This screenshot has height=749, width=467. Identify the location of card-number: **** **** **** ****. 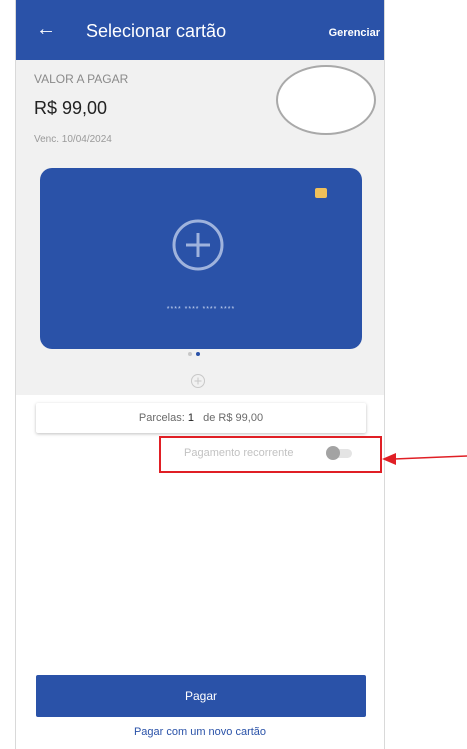
(201, 309).